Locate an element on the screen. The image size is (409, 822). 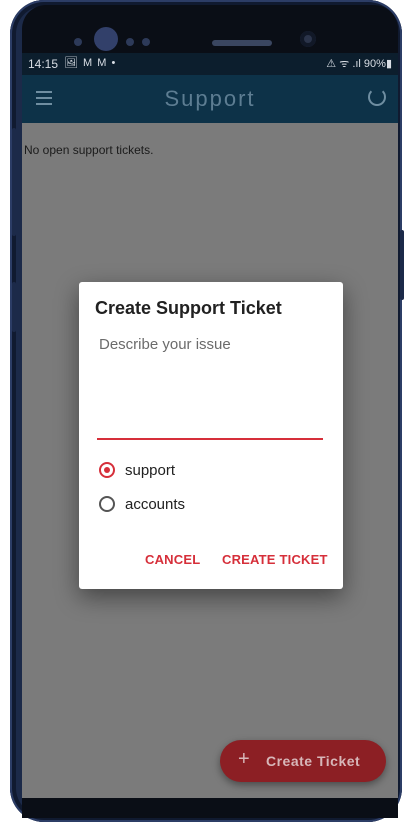
fab-label: Create Ticket is located at coordinates (313, 761).